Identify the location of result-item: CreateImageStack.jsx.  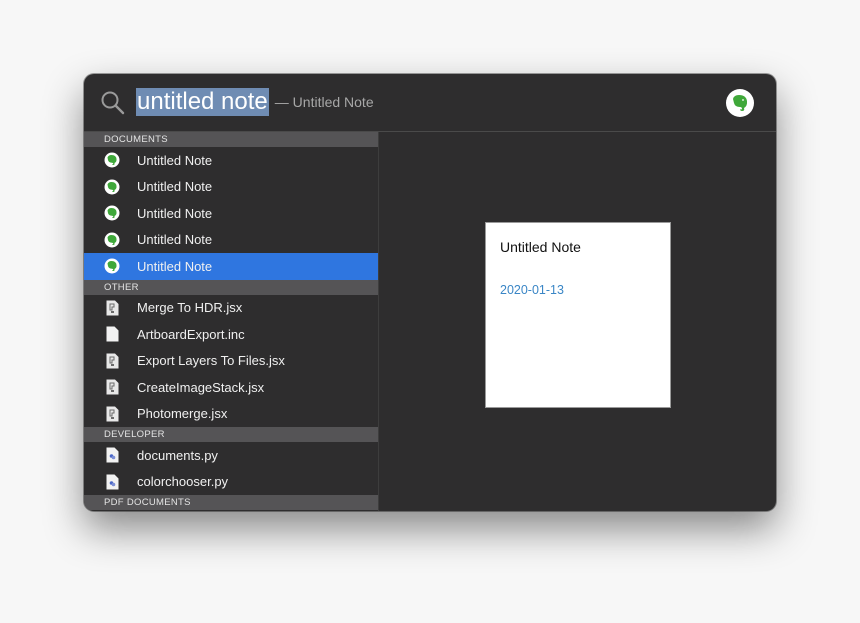
(231, 387).